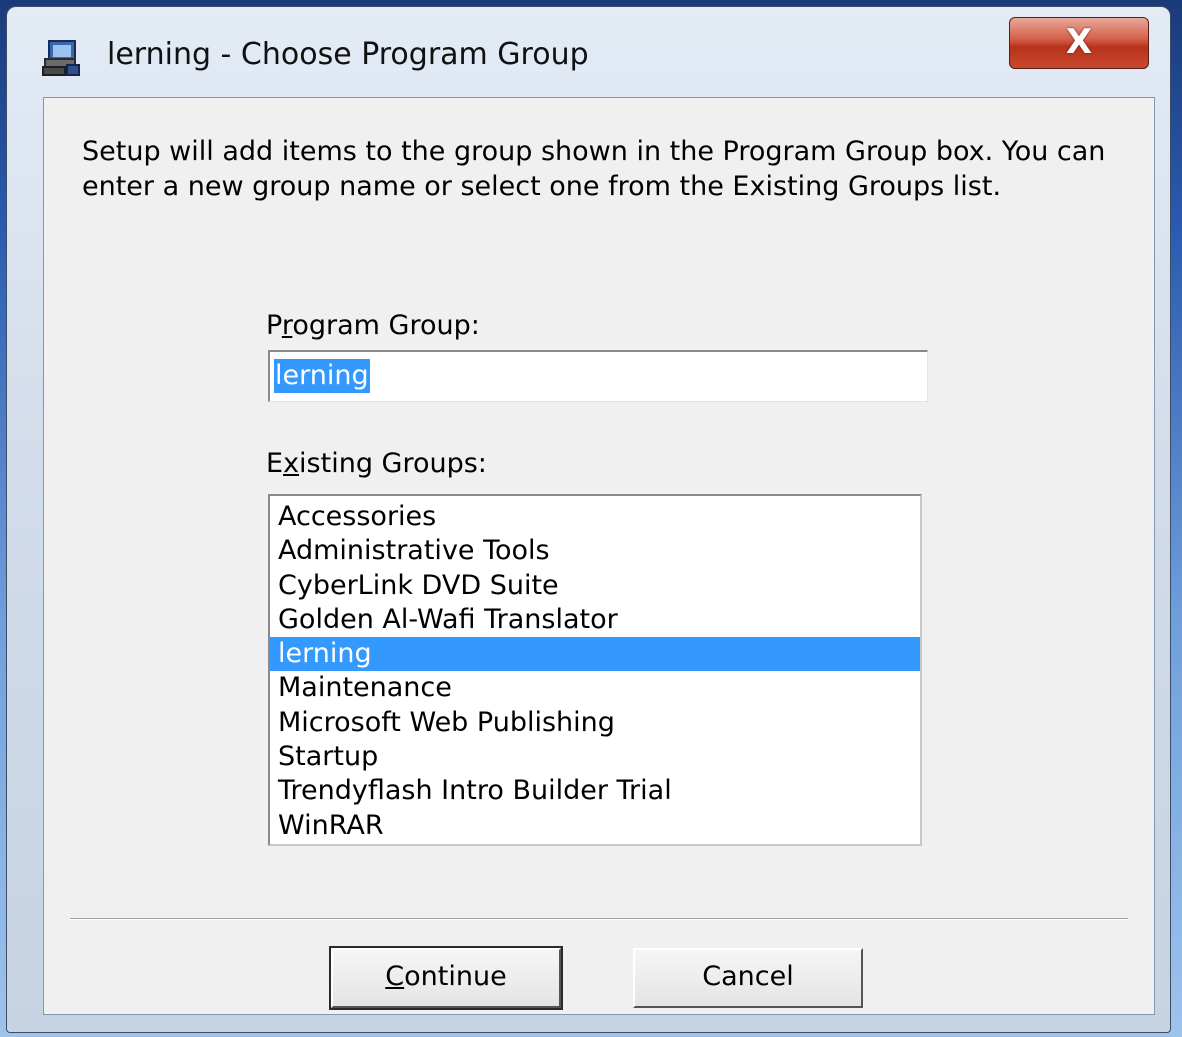 This screenshot has width=1182, height=1037. What do you see at coordinates (291, 463) in the screenshot?
I see `existing-groups-label-access-key: x` at bounding box center [291, 463].